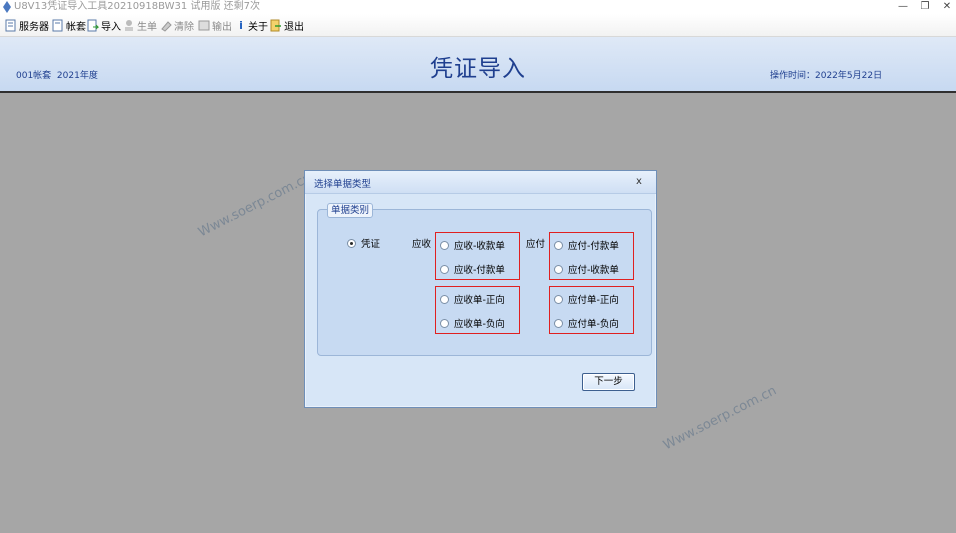 This screenshot has width=956, height=533. Describe the element at coordinates (343, 184) in the screenshot. I see `dialog-title: 选择单据类型` at that location.